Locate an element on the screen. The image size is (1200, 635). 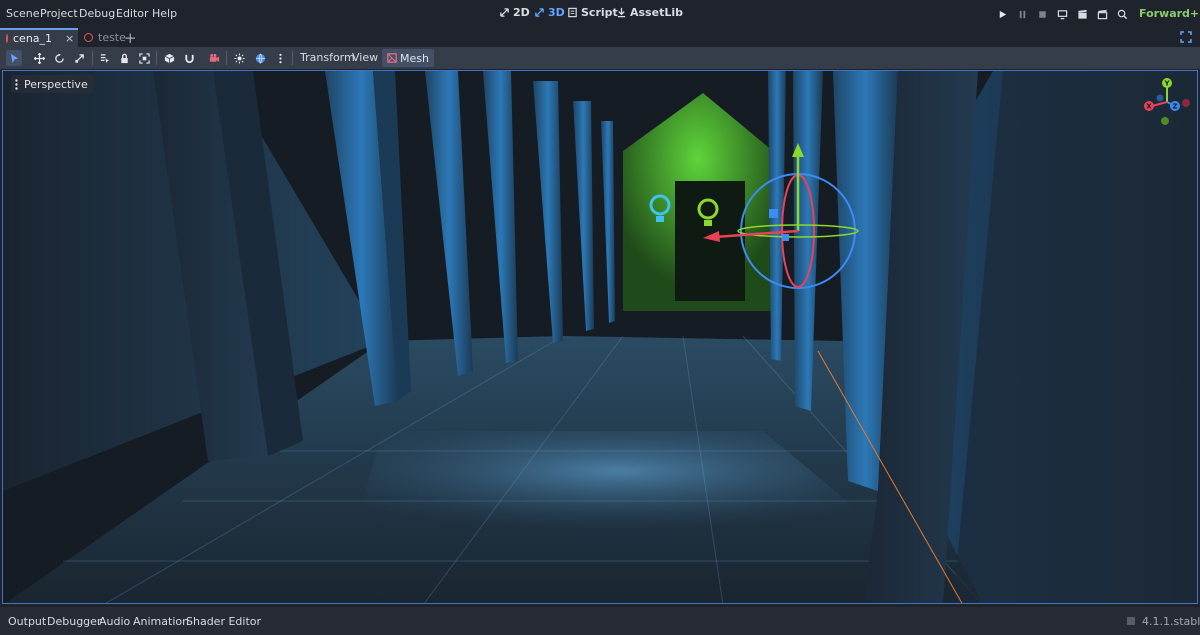
view-axis-gizmo: Y X Z is located at coordinates (1167, 102).